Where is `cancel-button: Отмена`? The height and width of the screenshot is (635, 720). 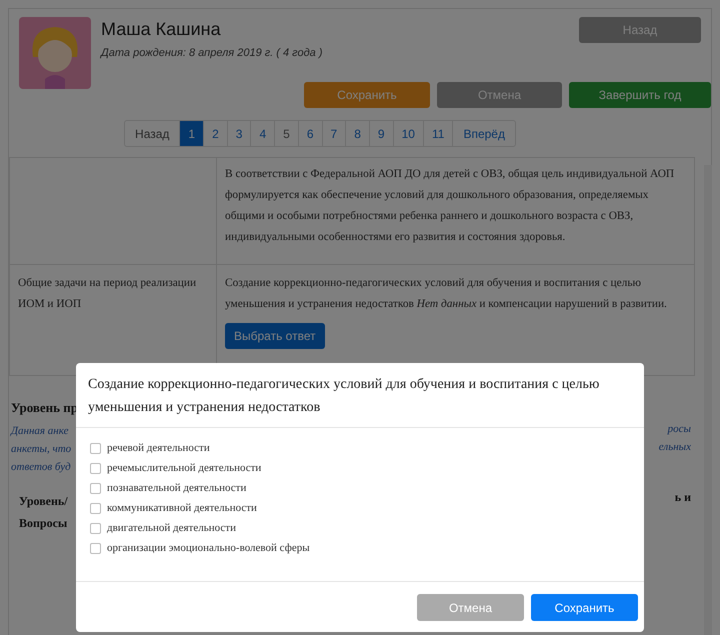 cancel-button: Отмена is located at coordinates (470, 607).